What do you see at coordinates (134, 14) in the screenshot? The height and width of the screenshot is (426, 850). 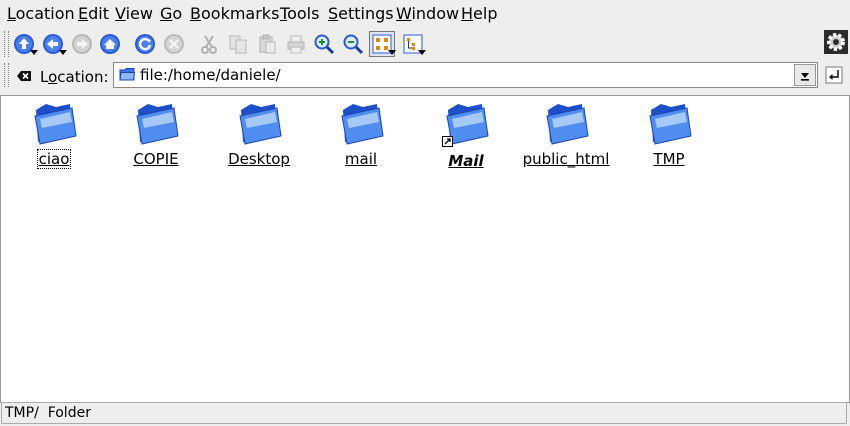 I see `menu-view: View` at bounding box center [134, 14].